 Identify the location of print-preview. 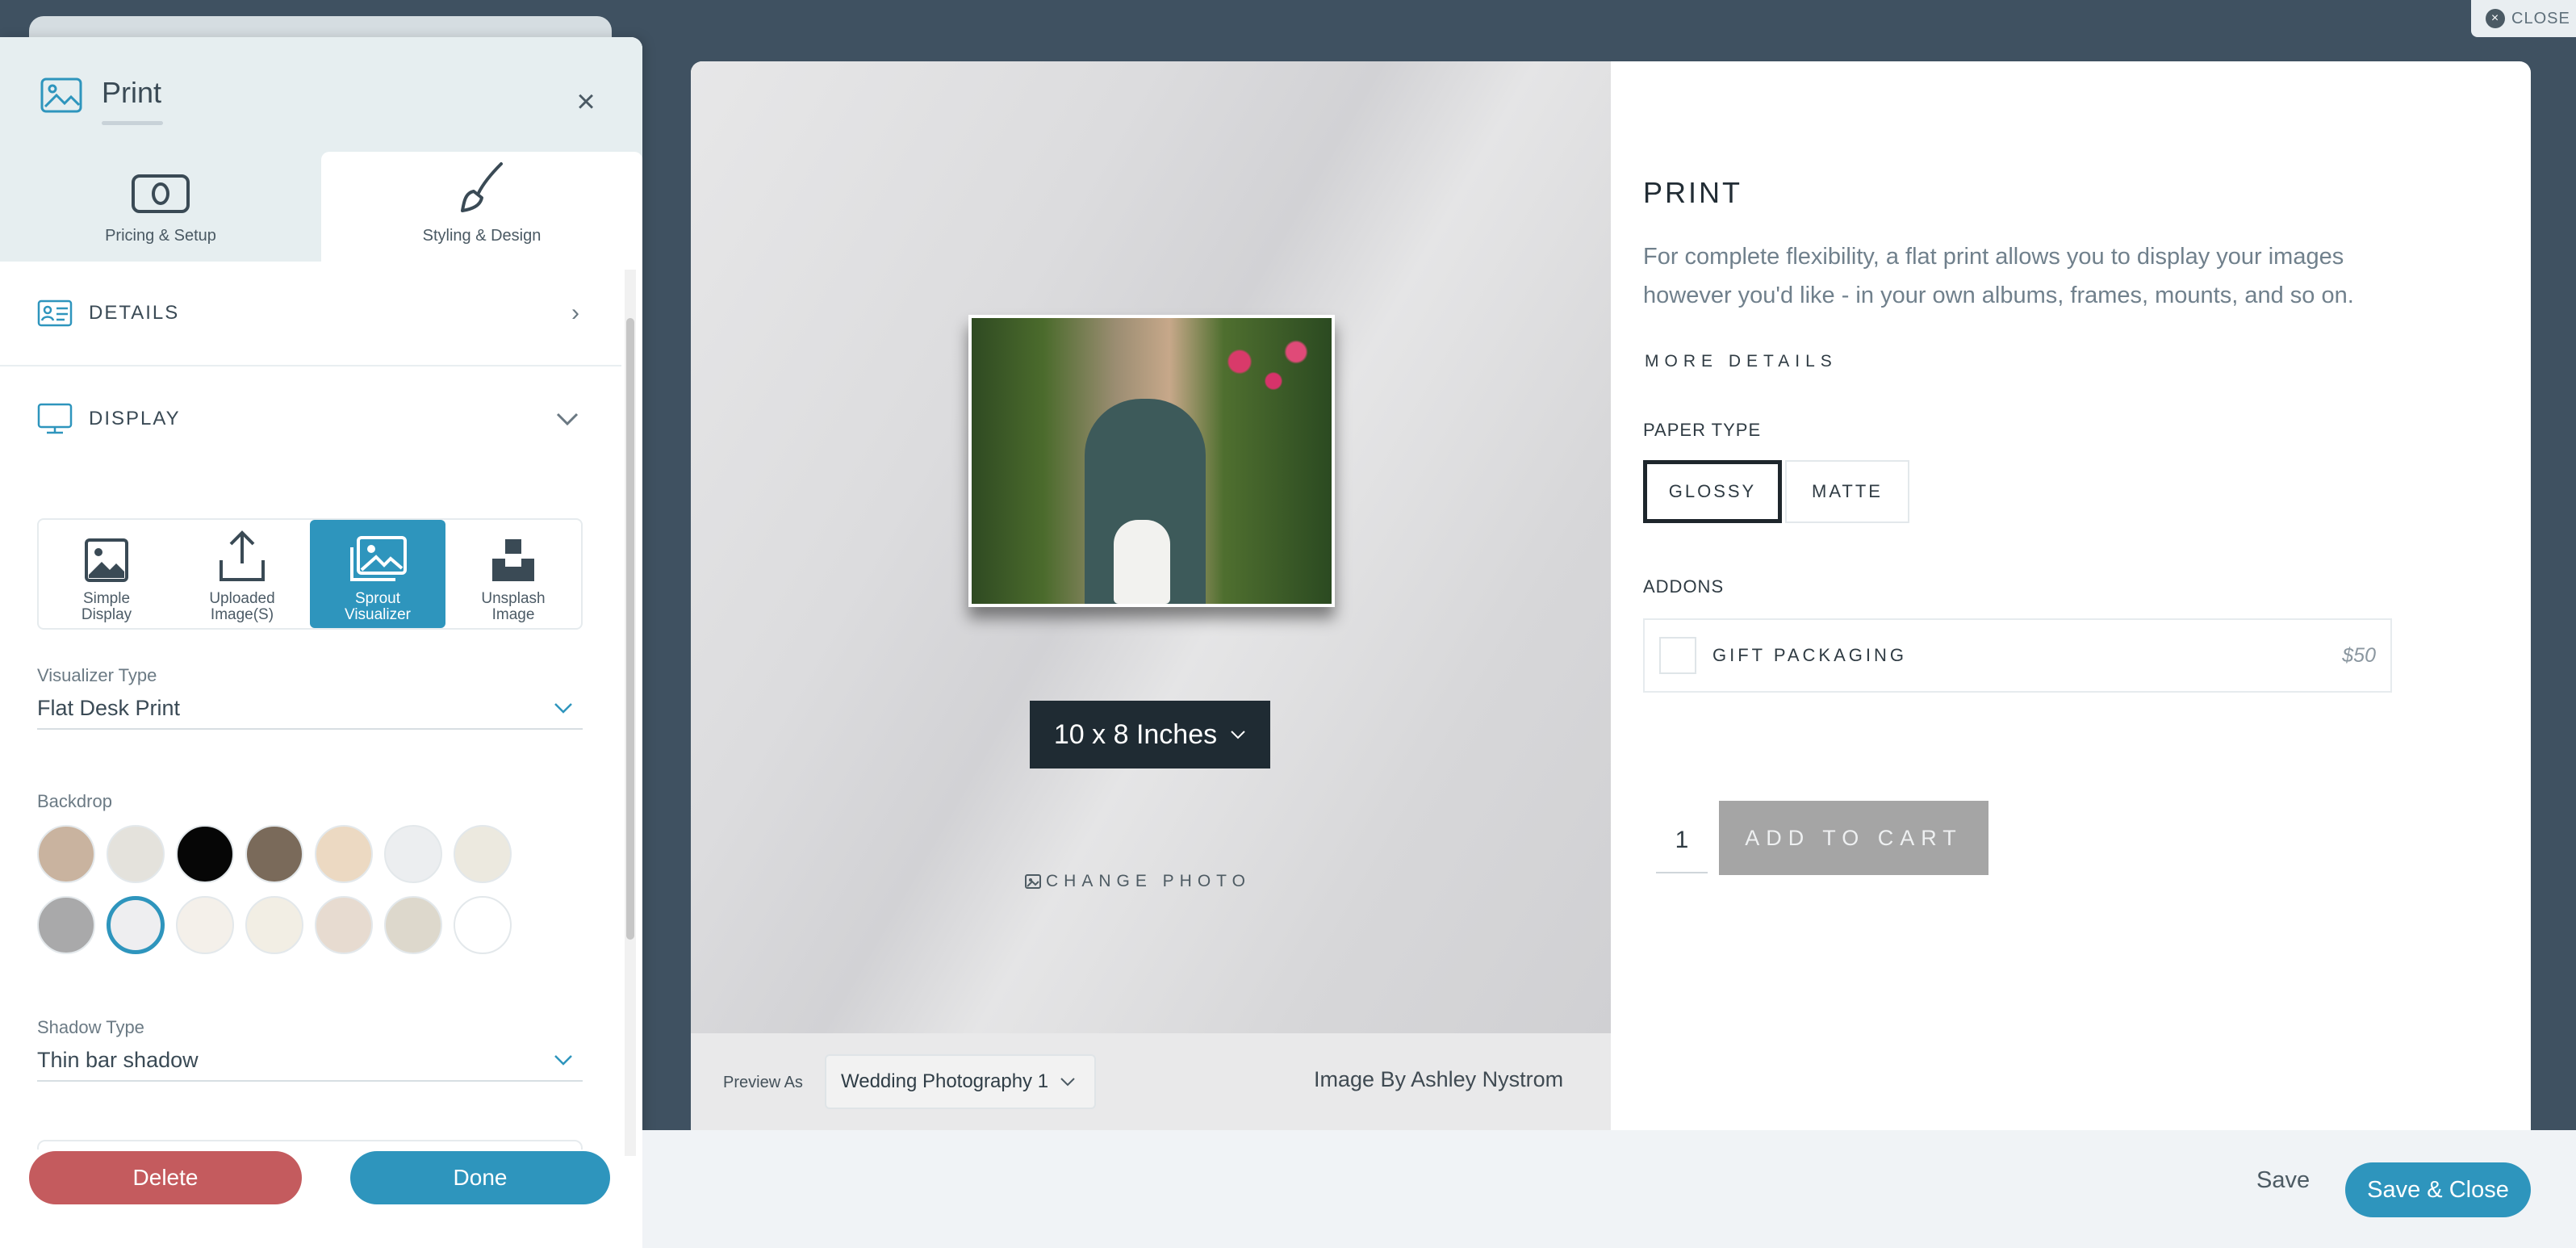
(1151, 461).